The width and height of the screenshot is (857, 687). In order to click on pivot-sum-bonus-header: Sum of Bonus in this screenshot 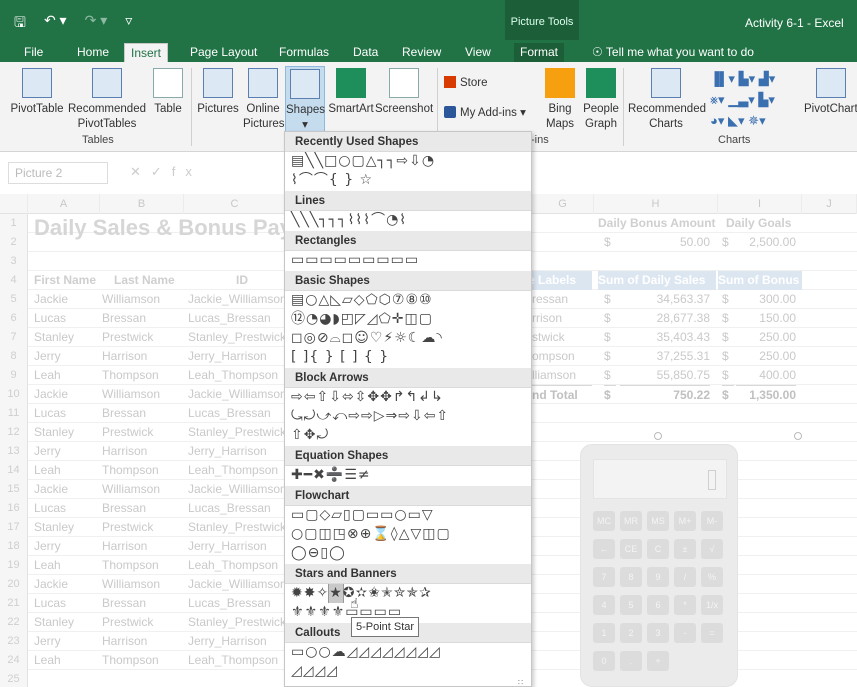, I will do `click(760, 280)`.